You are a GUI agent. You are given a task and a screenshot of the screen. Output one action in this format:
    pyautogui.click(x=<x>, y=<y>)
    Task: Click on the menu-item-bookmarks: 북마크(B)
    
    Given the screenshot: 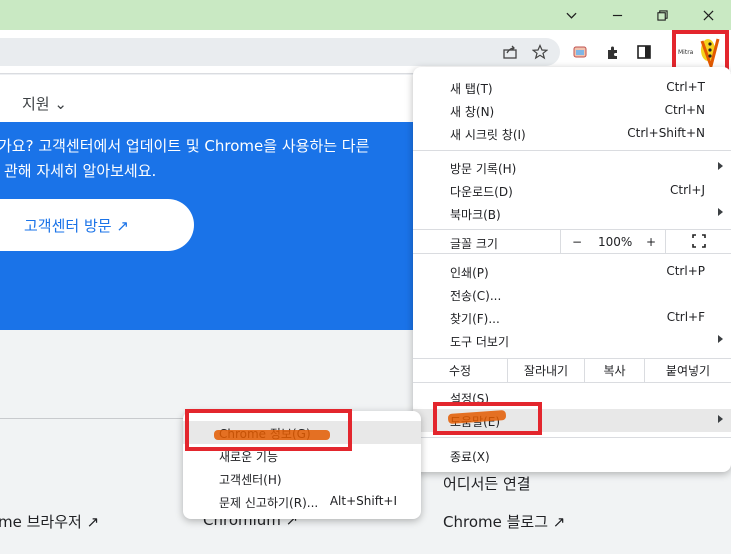 What is the action you would take?
    pyautogui.click(x=572, y=213)
    